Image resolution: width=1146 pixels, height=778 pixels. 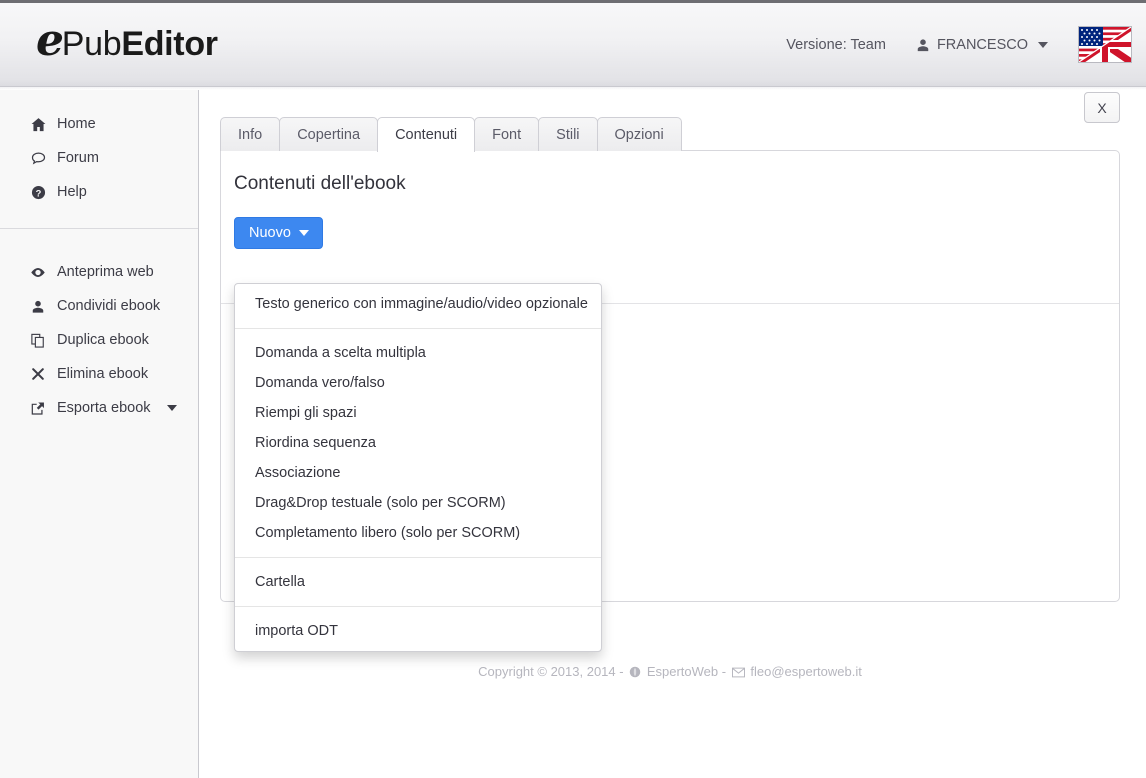 What do you see at coordinates (1105, 44) in the screenshot?
I see `us-uk-flag-icon` at bounding box center [1105, 44].